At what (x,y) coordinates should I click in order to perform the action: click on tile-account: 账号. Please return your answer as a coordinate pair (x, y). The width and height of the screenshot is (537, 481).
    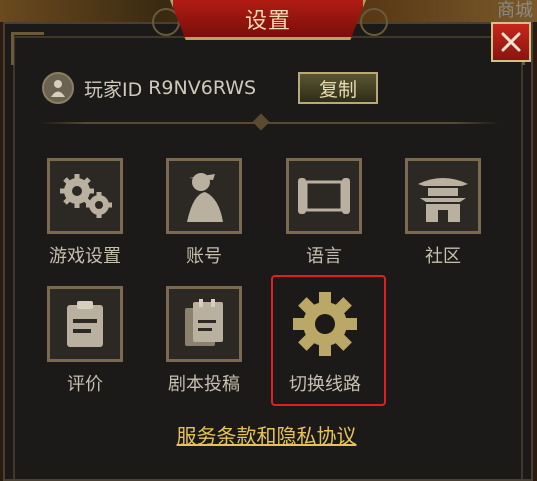
    Looking at the image, I should click on (204, 213).